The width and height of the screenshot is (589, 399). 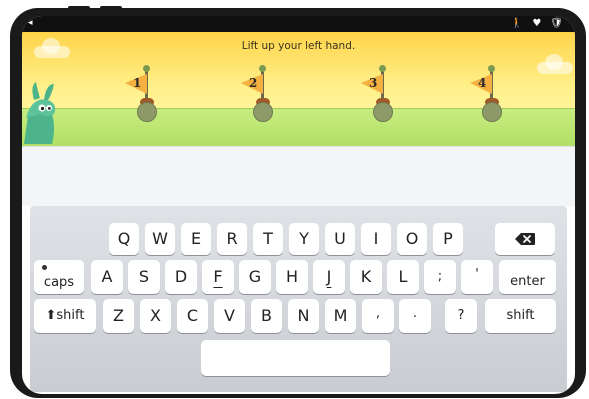 I want to click on space-bar, so click(x=295, y=358).